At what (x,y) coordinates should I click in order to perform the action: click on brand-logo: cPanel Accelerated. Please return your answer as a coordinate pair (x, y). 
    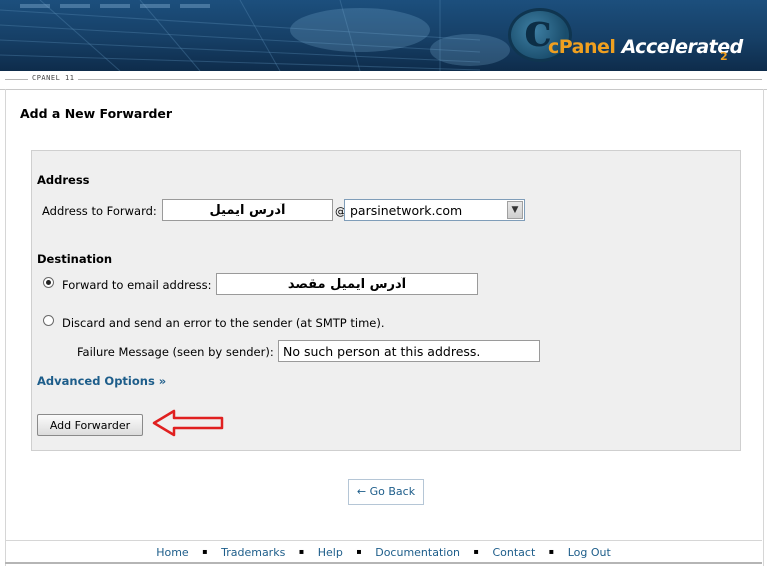
    Looking at the image, I should click on (645, 47).